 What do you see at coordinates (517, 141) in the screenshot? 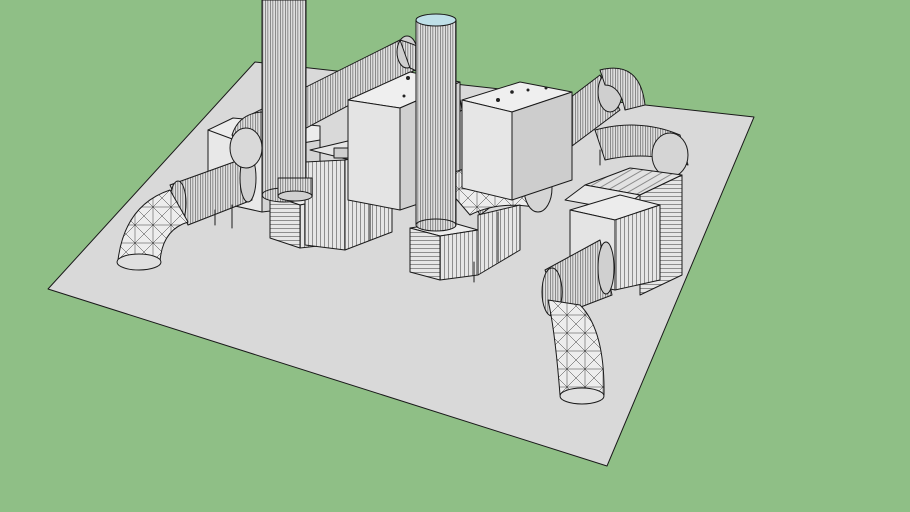
I see `unit-right-box` at bounding box center [517, 141].